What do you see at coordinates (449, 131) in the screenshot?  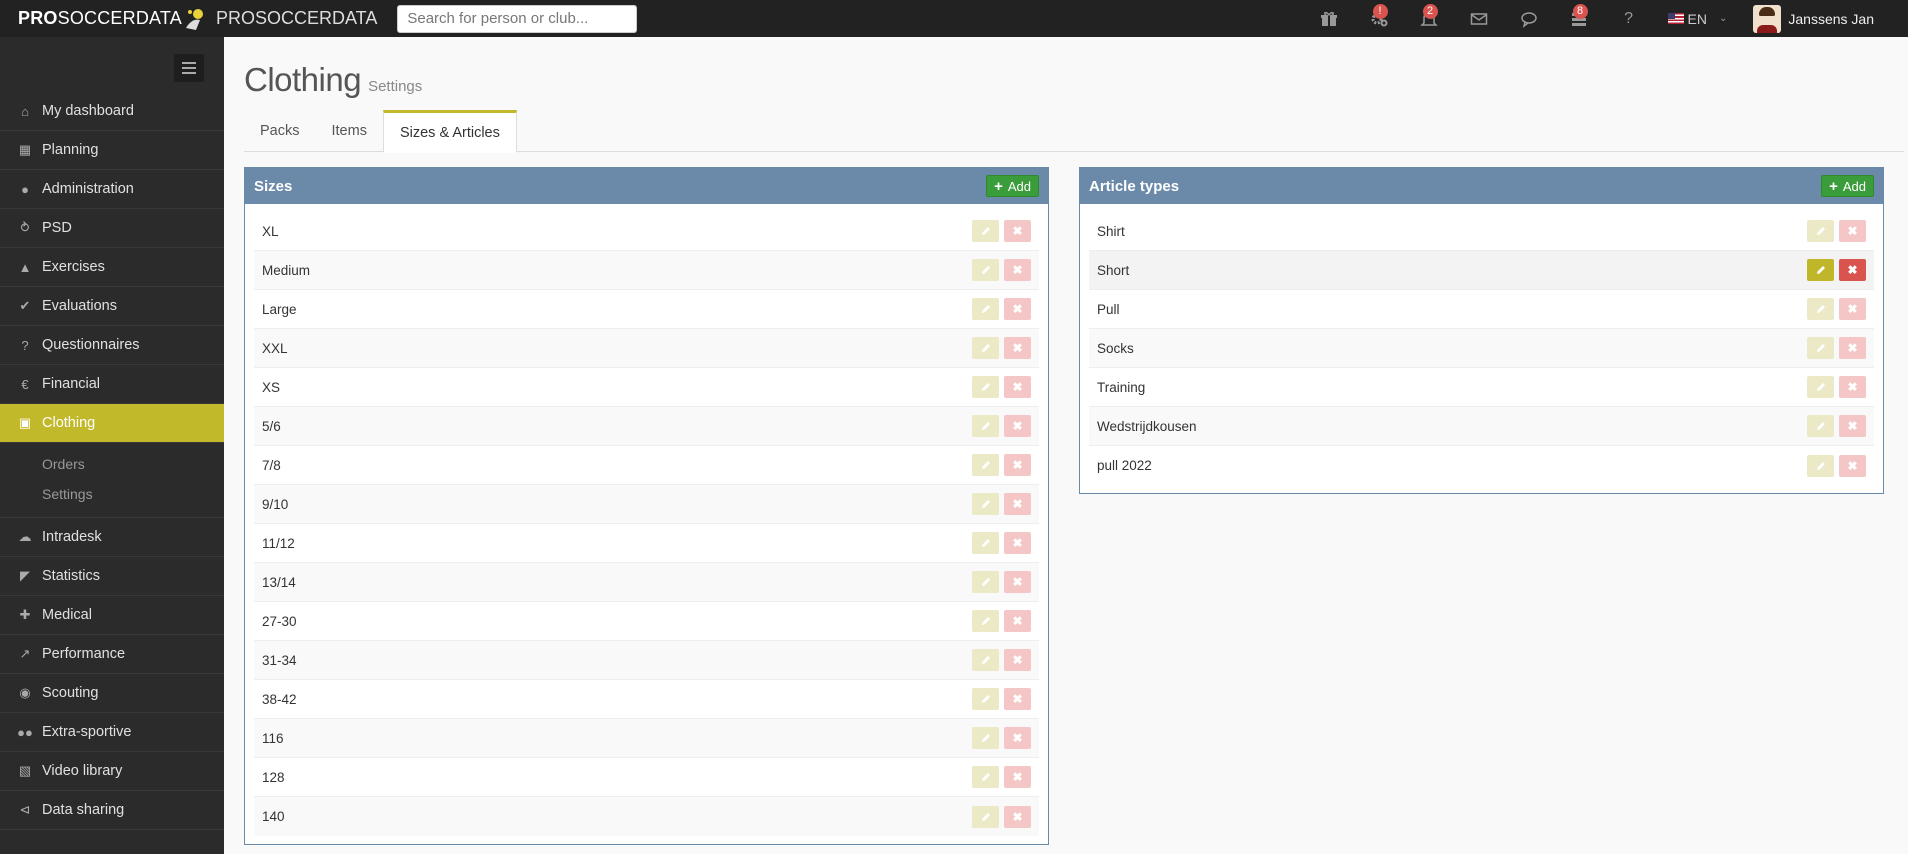 I see `tab-sizes-articles: Sizes & Articles` at bounding box center [449, 131].